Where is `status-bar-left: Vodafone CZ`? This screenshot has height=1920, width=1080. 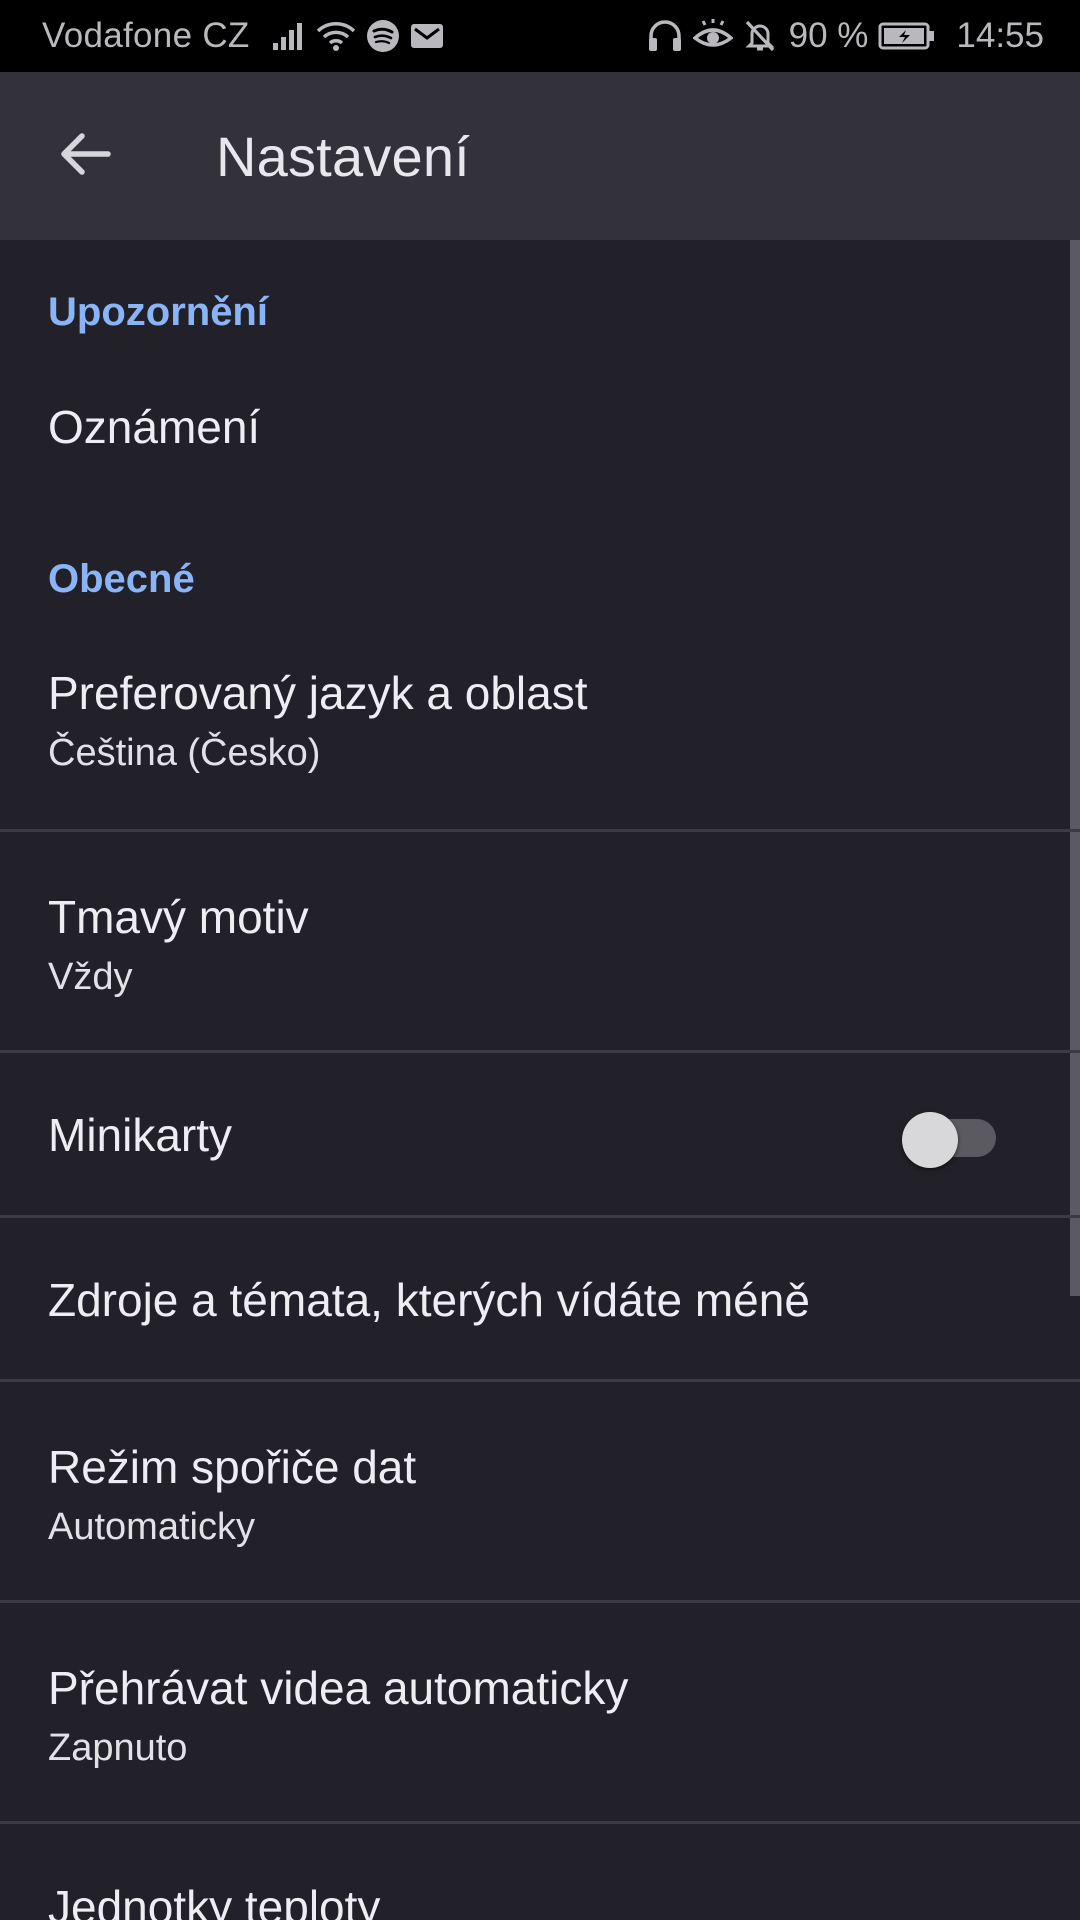
status-bar-left: Vodafone CZ is located at coordinates (248, 36).